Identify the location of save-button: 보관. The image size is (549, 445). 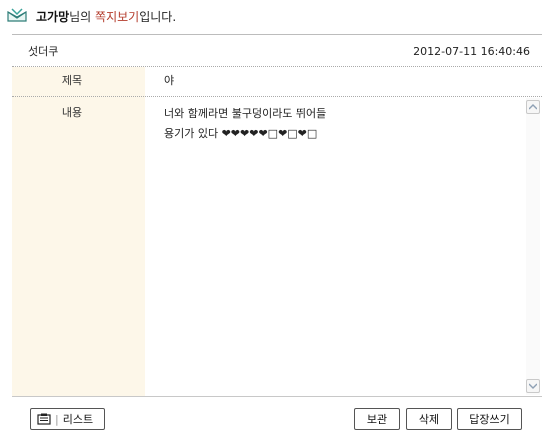
(377, 419).